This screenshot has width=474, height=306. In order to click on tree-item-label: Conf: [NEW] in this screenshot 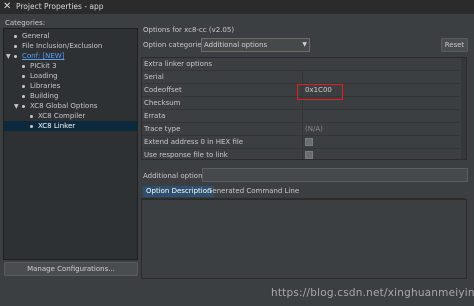, I will do `click(43, 56)`.